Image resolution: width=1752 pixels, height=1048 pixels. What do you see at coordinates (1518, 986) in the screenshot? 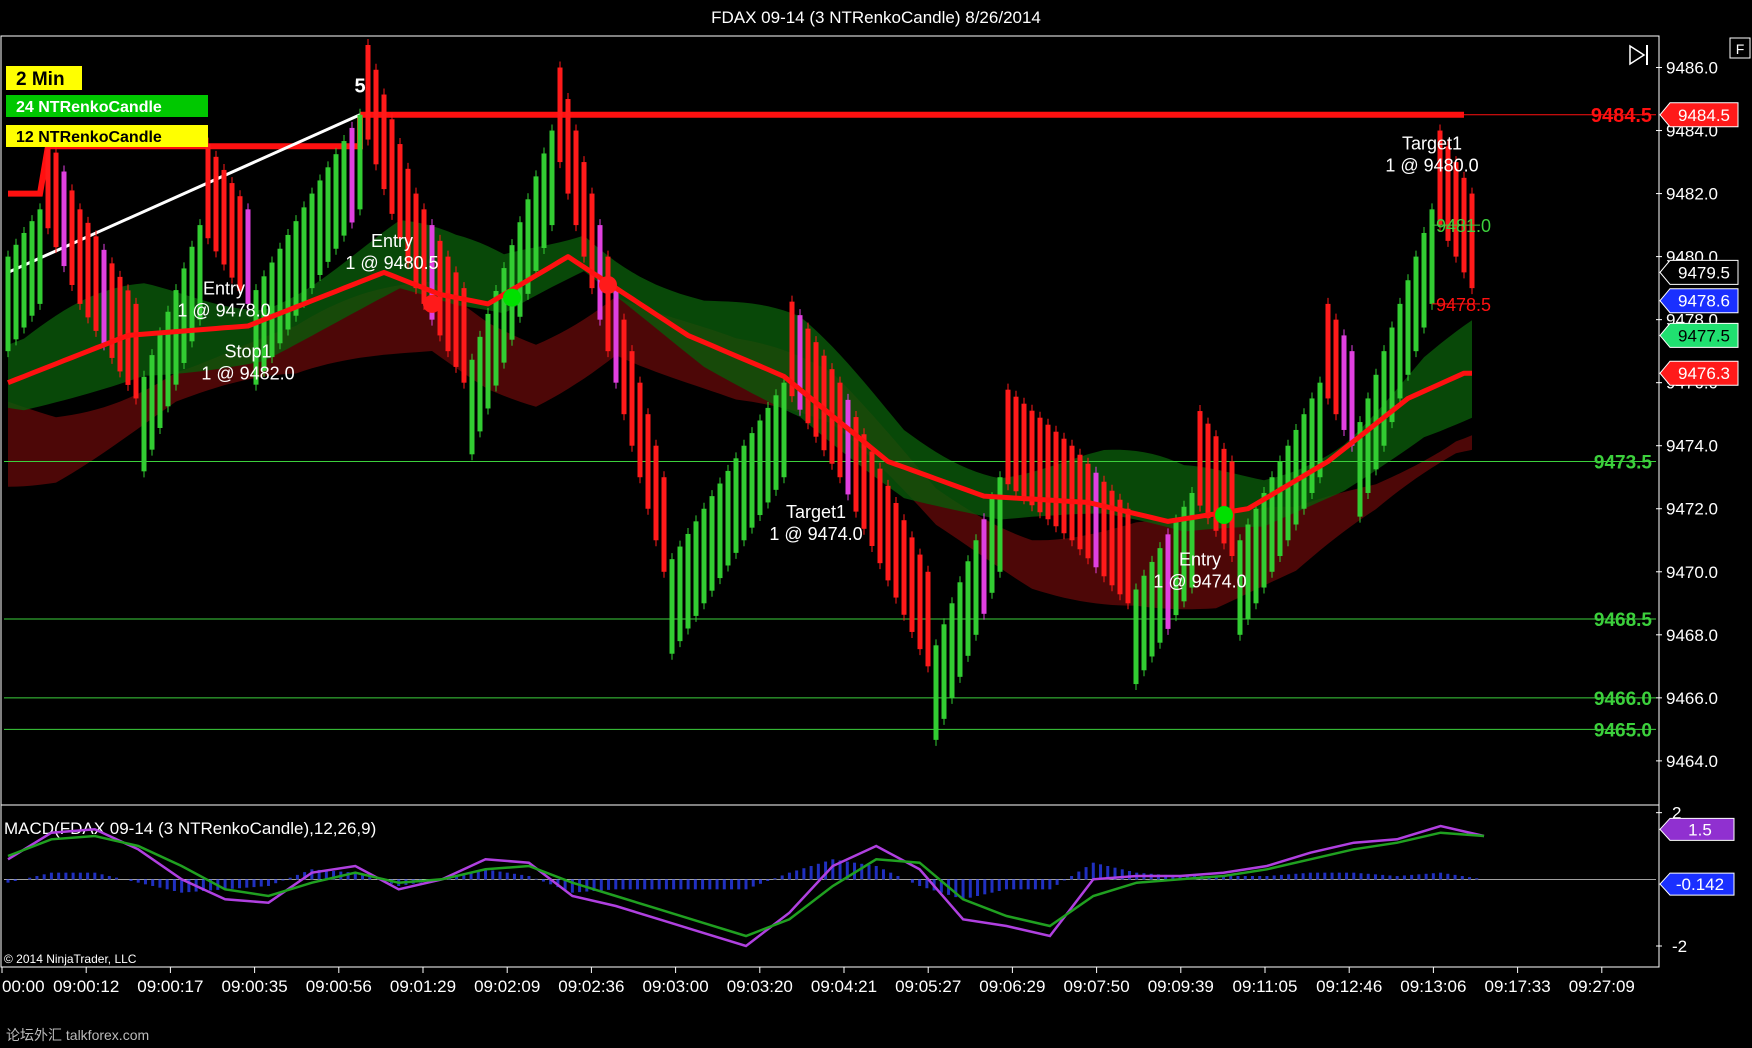
I see `x-tick-label: 09:17:33` at bounding box center [1518, 986].